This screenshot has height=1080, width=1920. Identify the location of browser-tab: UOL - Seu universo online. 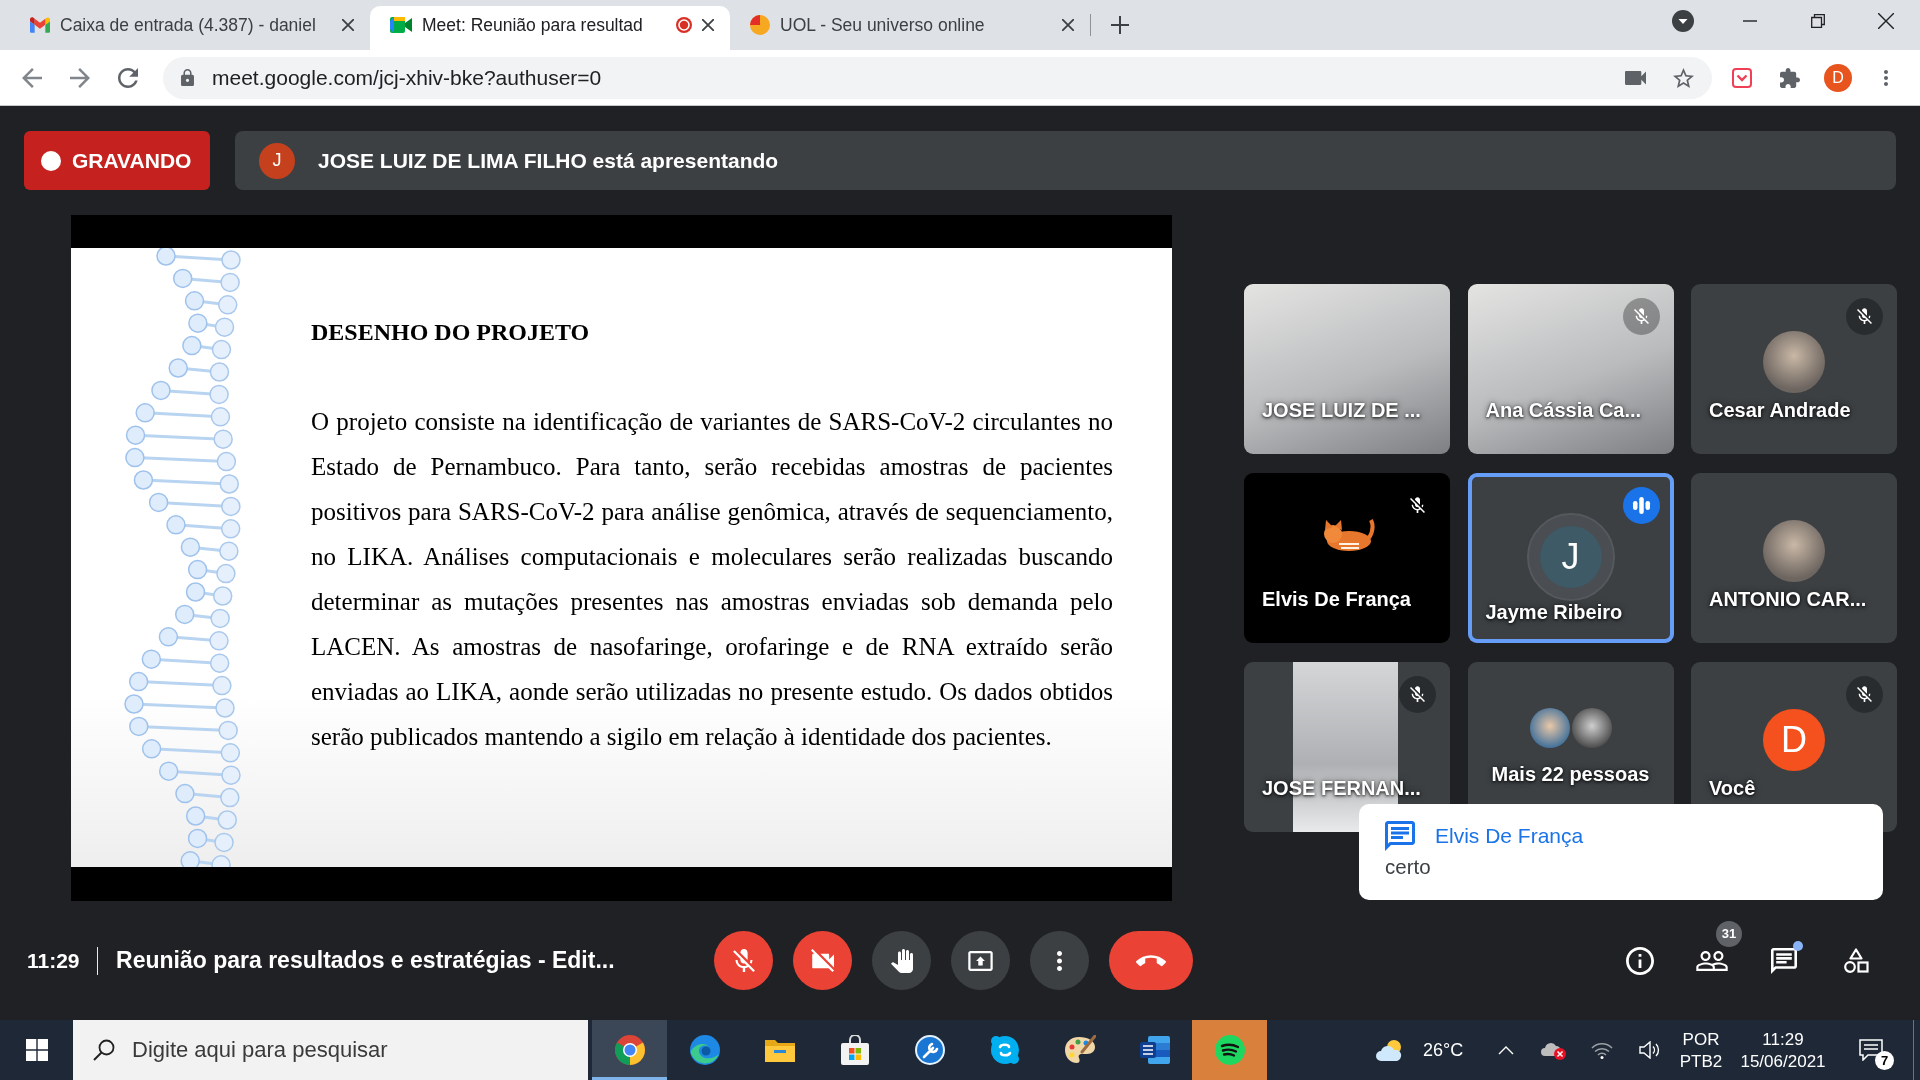
(910, 28).